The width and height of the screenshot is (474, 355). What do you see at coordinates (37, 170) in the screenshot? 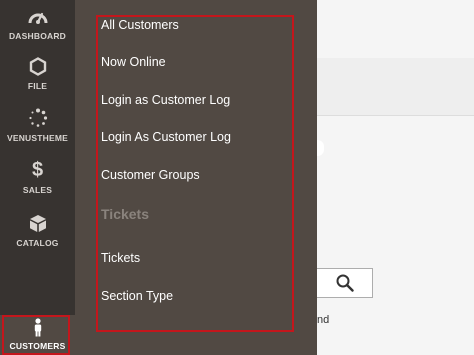
I see `dollar-icon: $` at bounding box center [37, 170].